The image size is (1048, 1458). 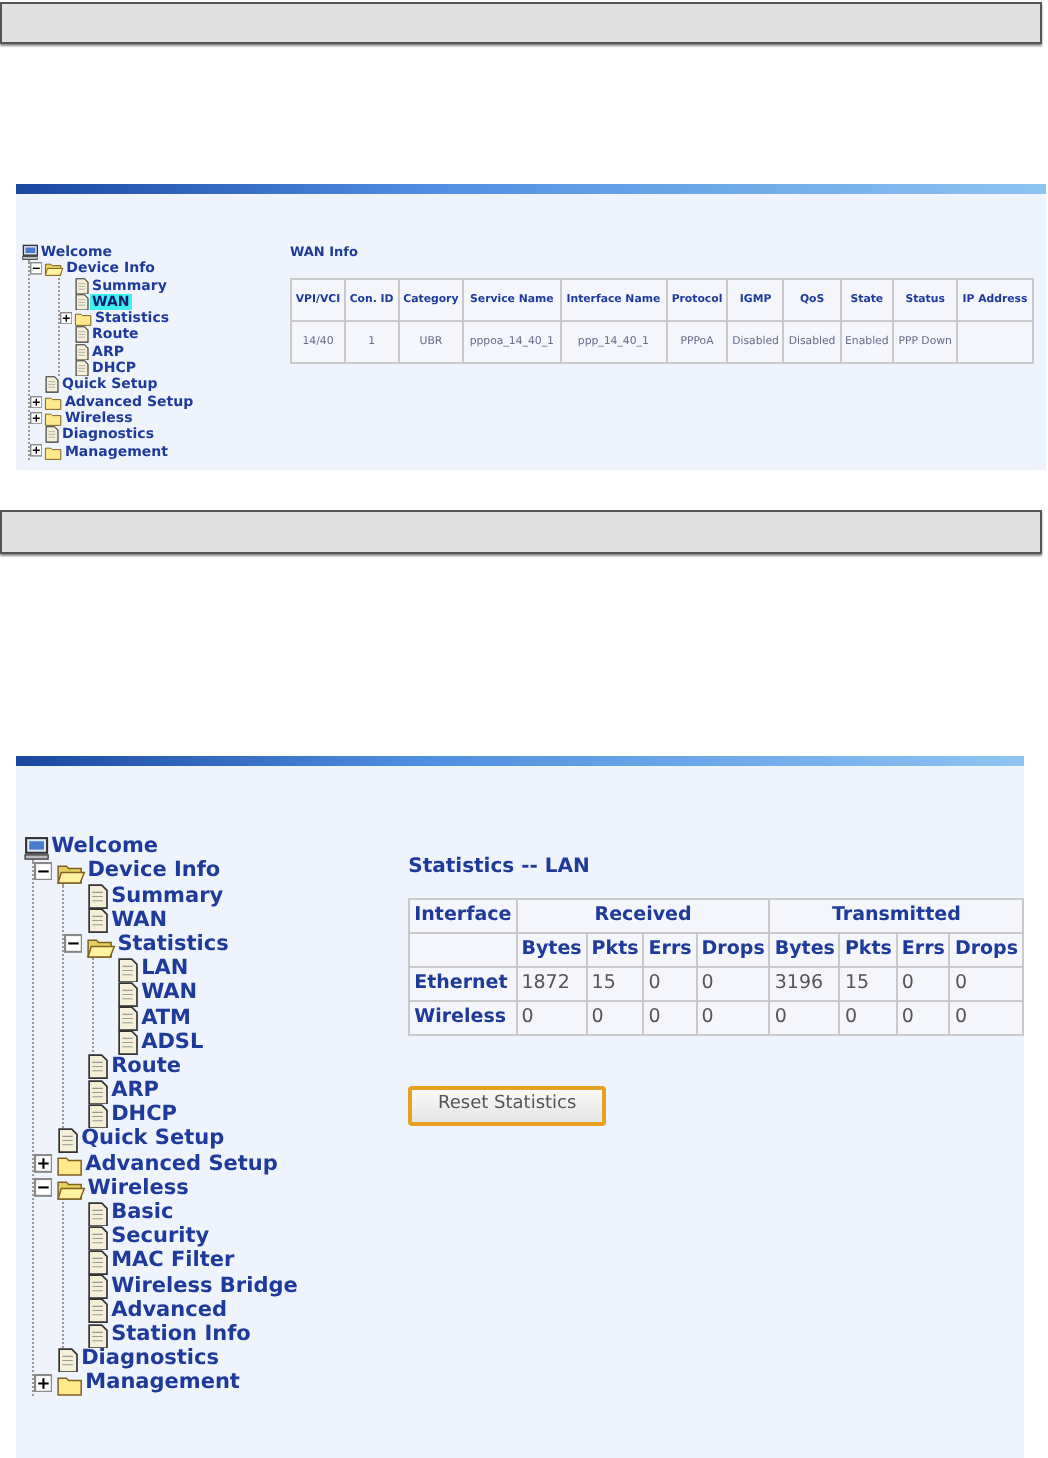 I want to click on reset-button: Reset Statistics, so click(x=507, y=1105).